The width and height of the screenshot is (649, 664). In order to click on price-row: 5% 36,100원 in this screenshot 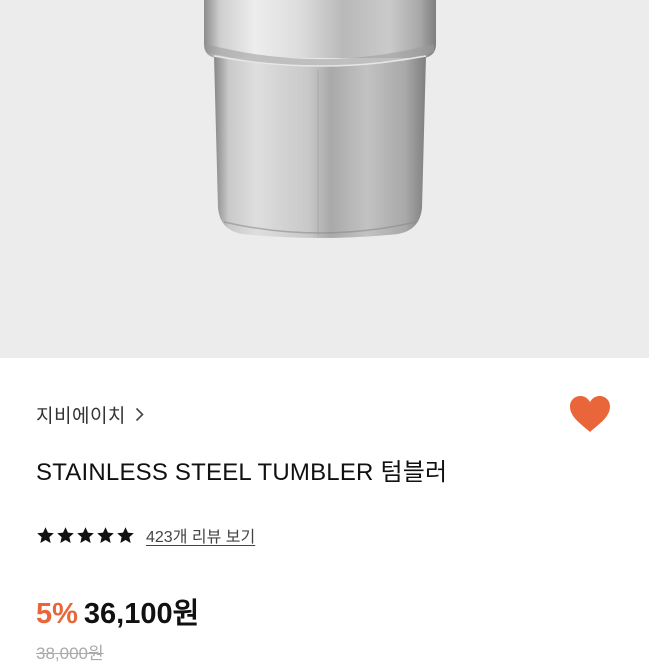, I will do `click(117, 610)`.